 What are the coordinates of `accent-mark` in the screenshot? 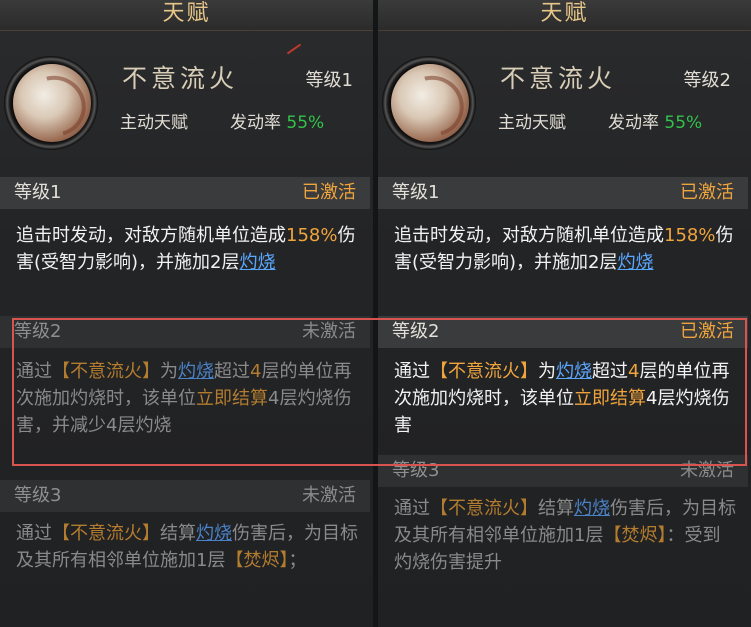 It's located at (294, 49).